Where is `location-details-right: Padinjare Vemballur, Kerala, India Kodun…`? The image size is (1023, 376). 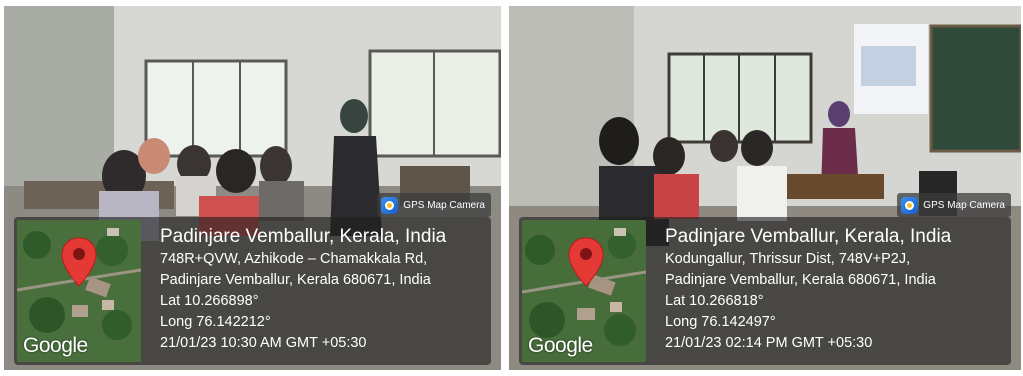 location-details-right: Padinjare Vemballur, Kerala, India Kodun… is located at coordinates (808, 289).